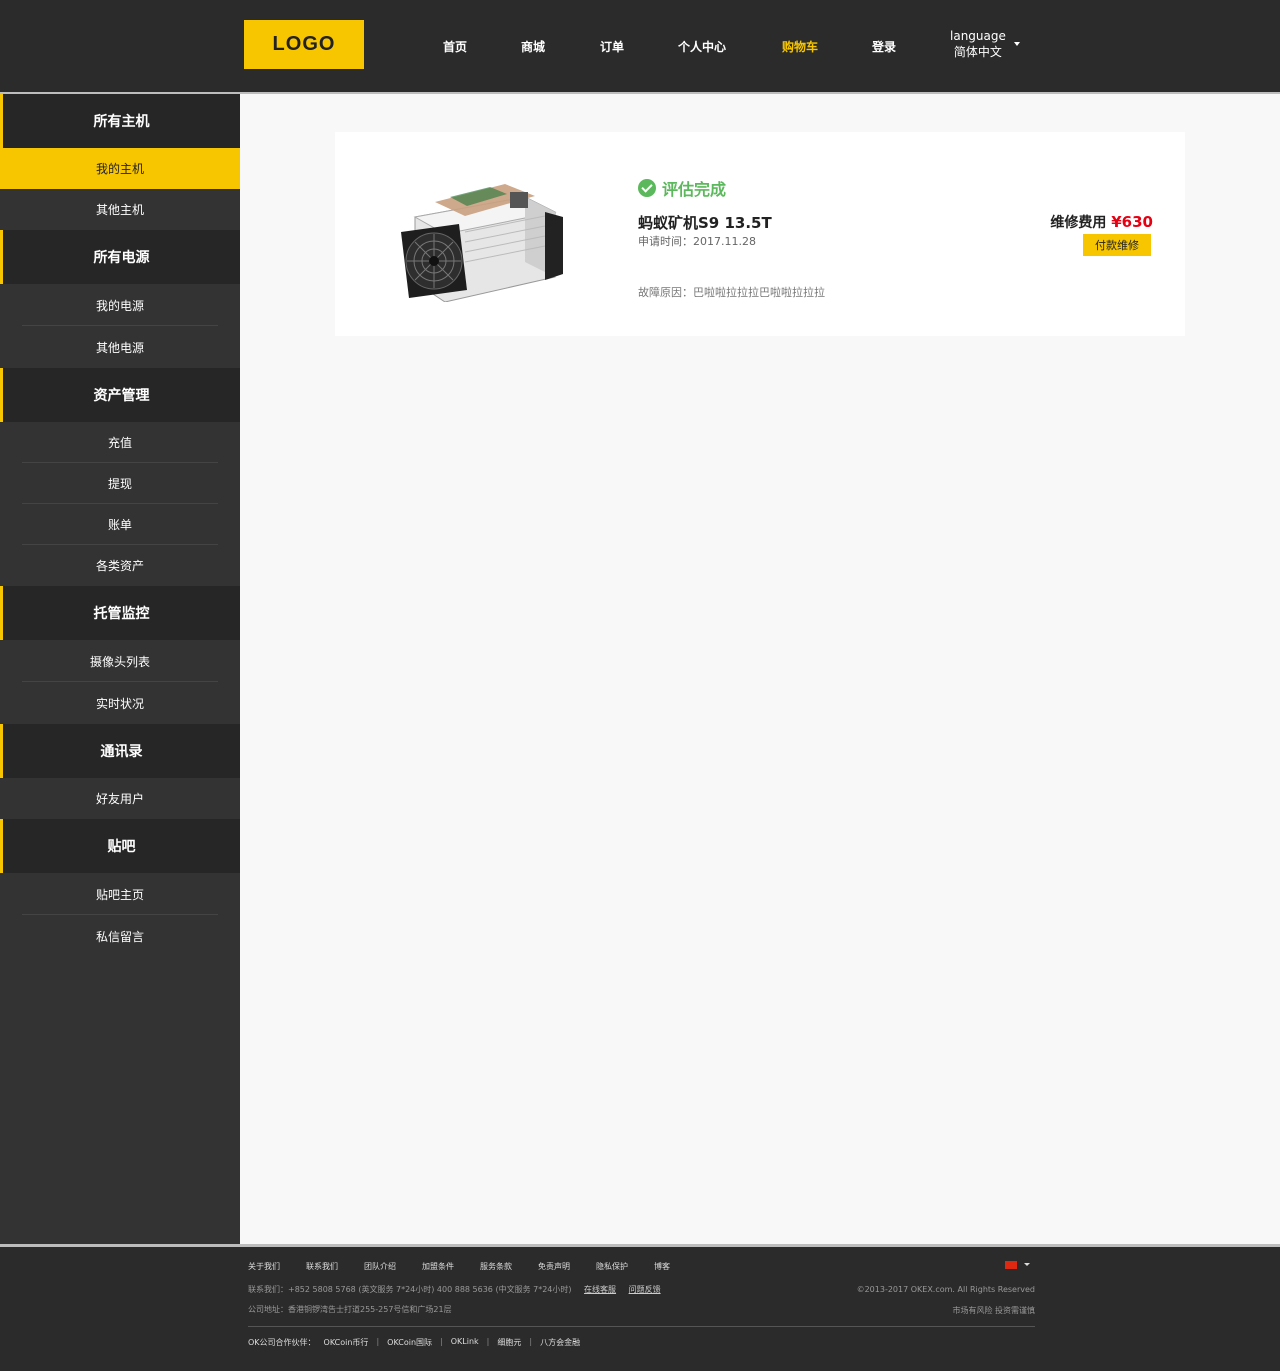 Image resolution: width=1280 pixels, height=1371 pixels. Describe the element at coordinates (985, 44) in the screenshot. I see `language-selector: language 简体中文` at that location.